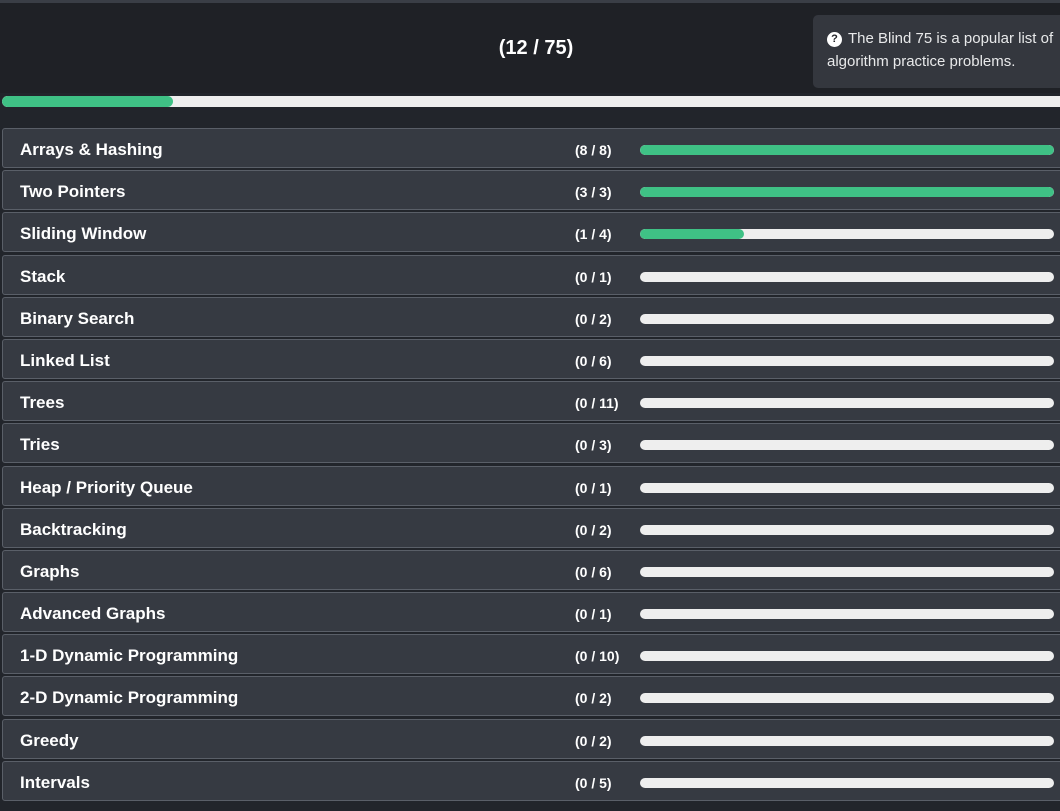 This screenshot has width=1060, height=811. Describe the element at coordinates (129, 656) in the screenshot. I see `category-name: 1-D Dynamic Programming` at that location.